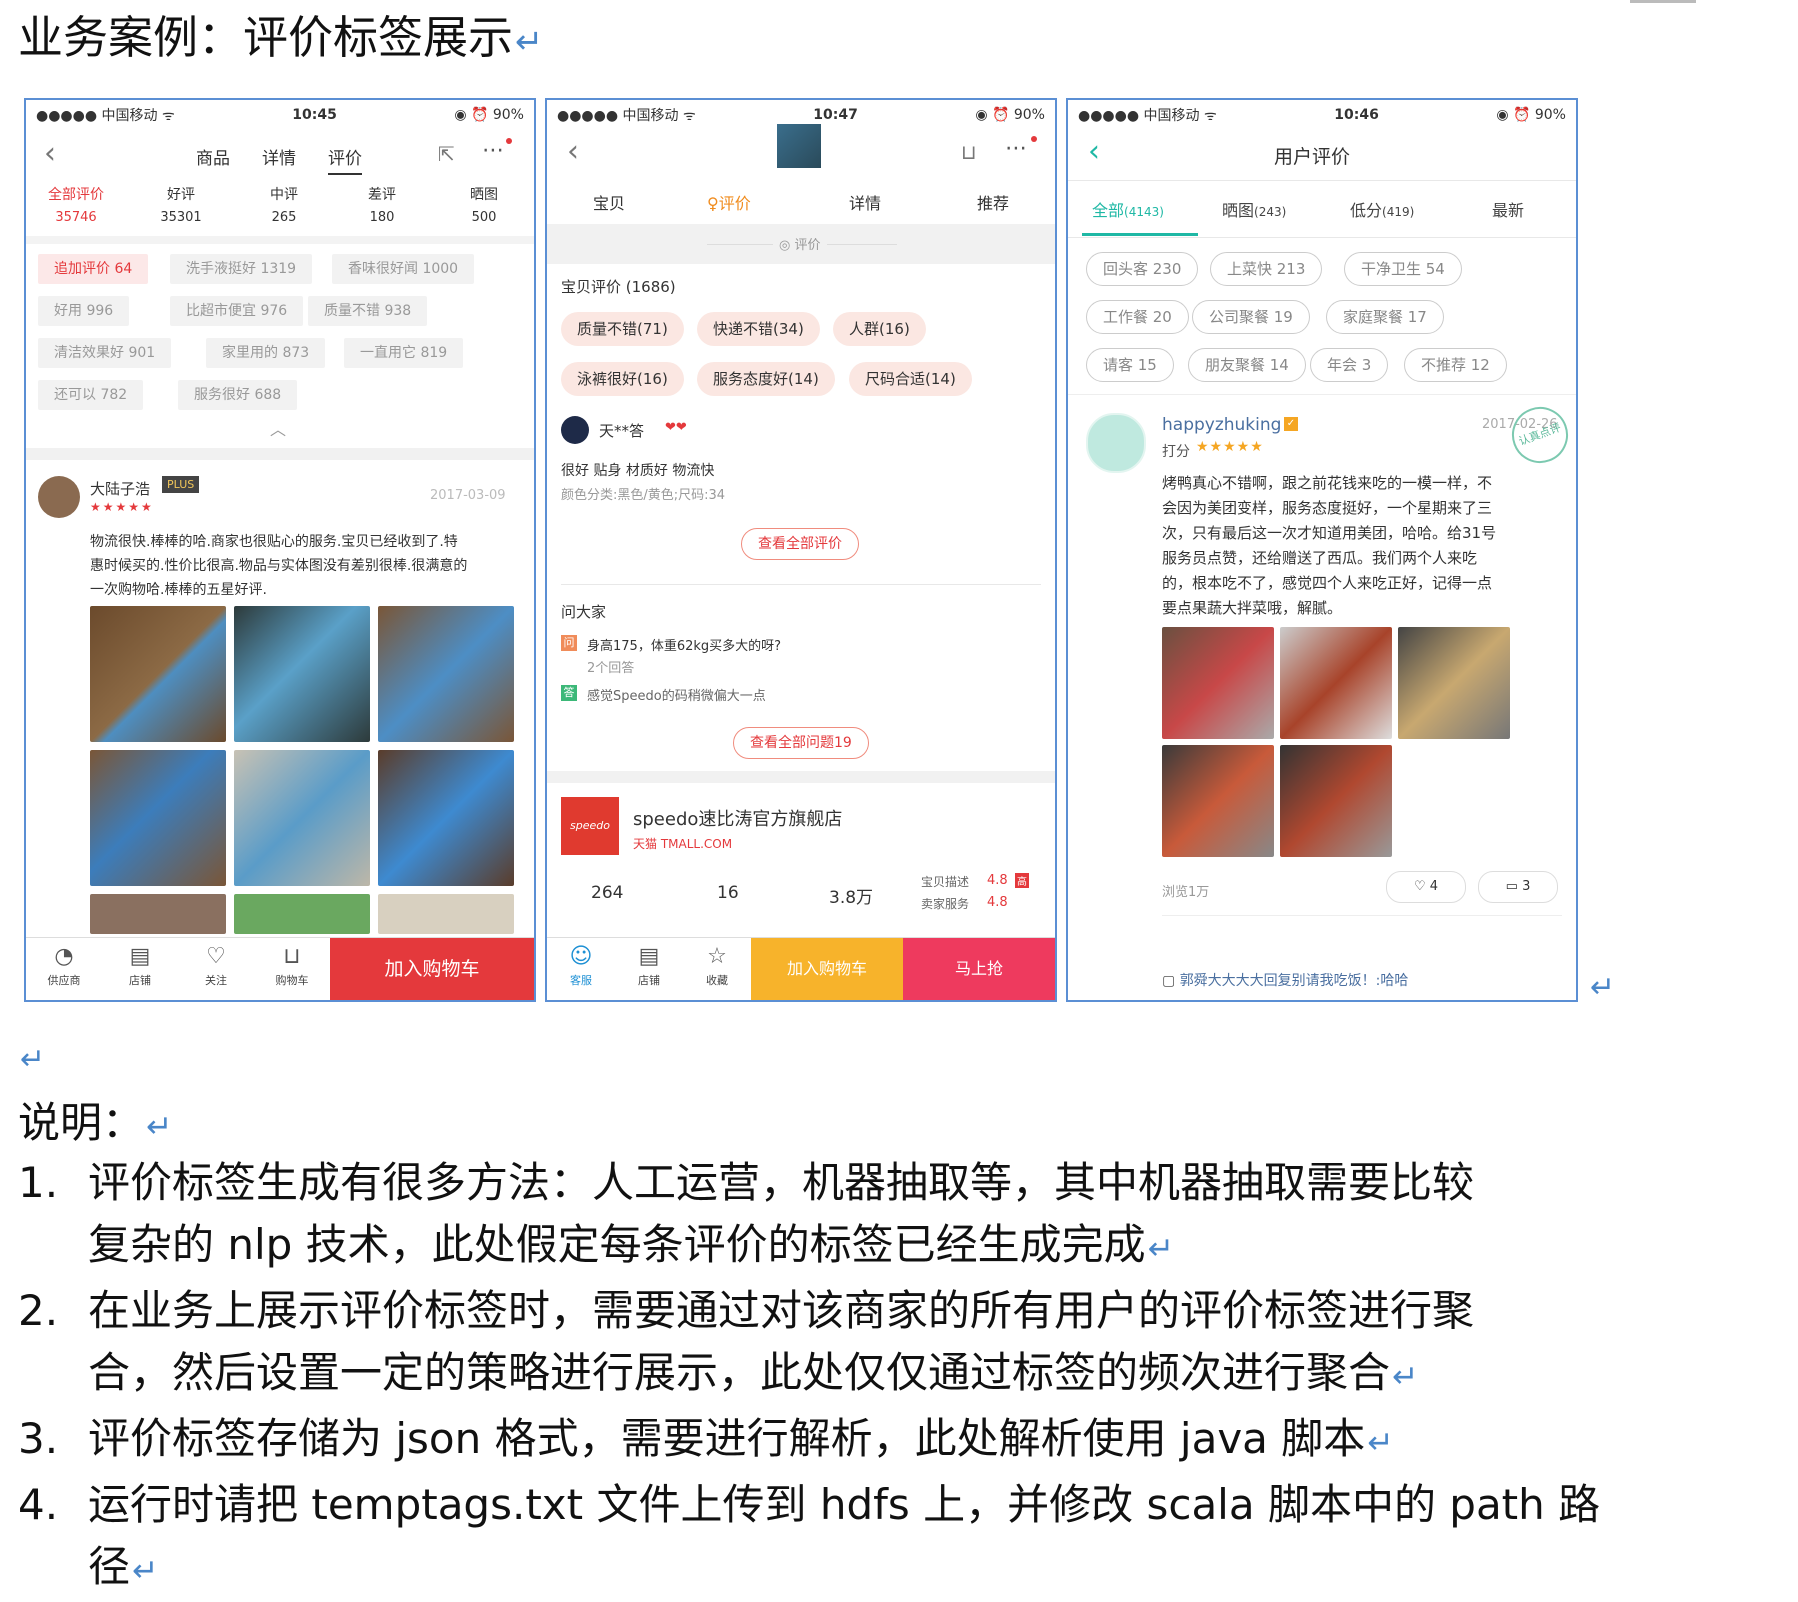  I want to click on tab-low-score: 低分(419), so click(1382, 209).